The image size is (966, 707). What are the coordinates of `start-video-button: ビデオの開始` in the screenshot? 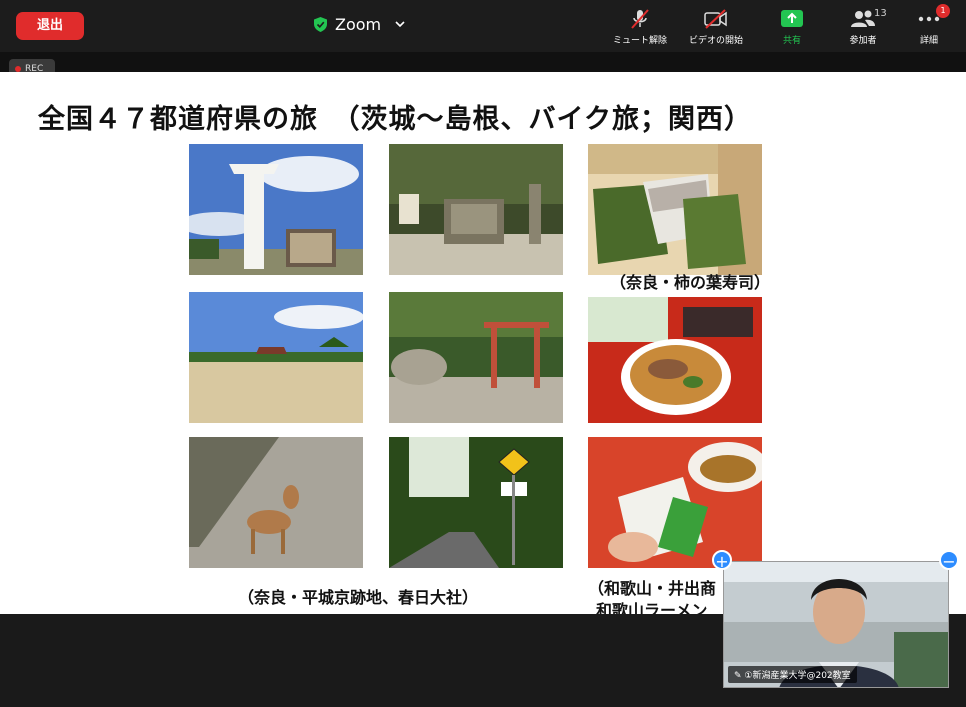 It's located at (716, 27).